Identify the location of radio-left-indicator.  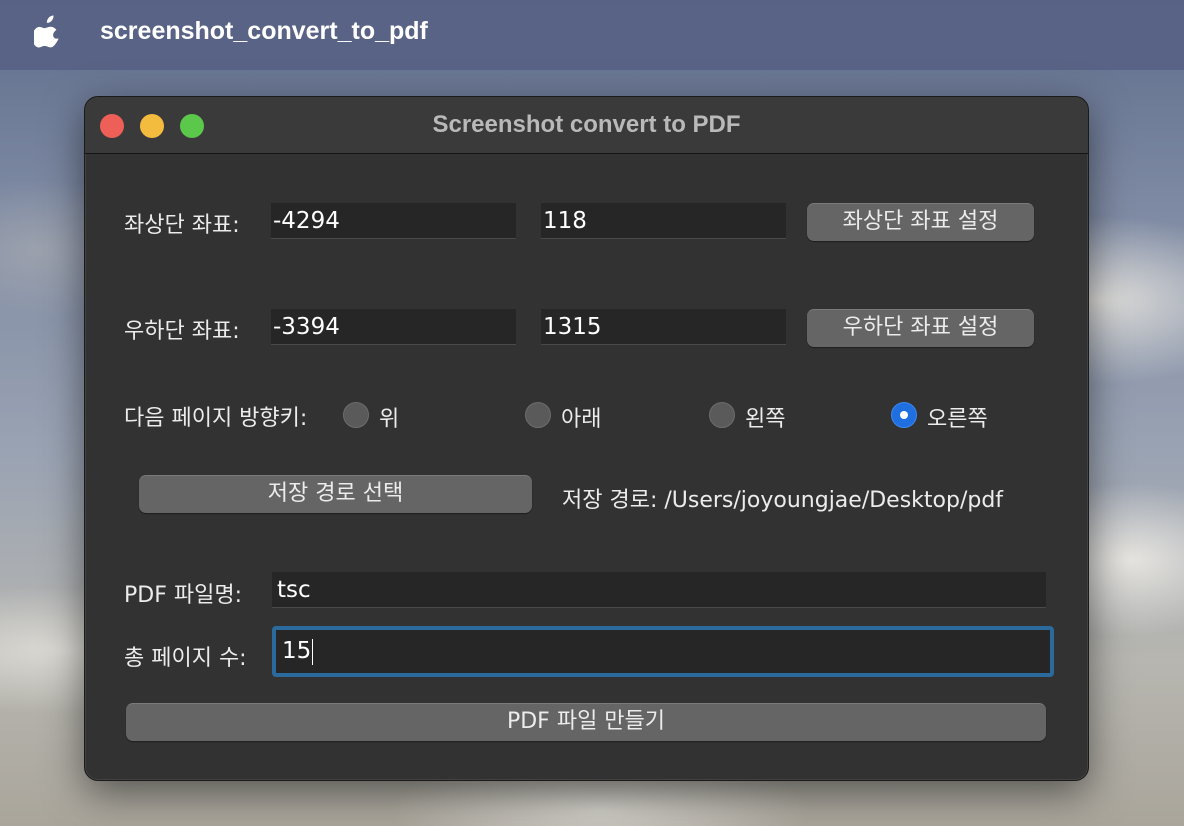
(722, 415).